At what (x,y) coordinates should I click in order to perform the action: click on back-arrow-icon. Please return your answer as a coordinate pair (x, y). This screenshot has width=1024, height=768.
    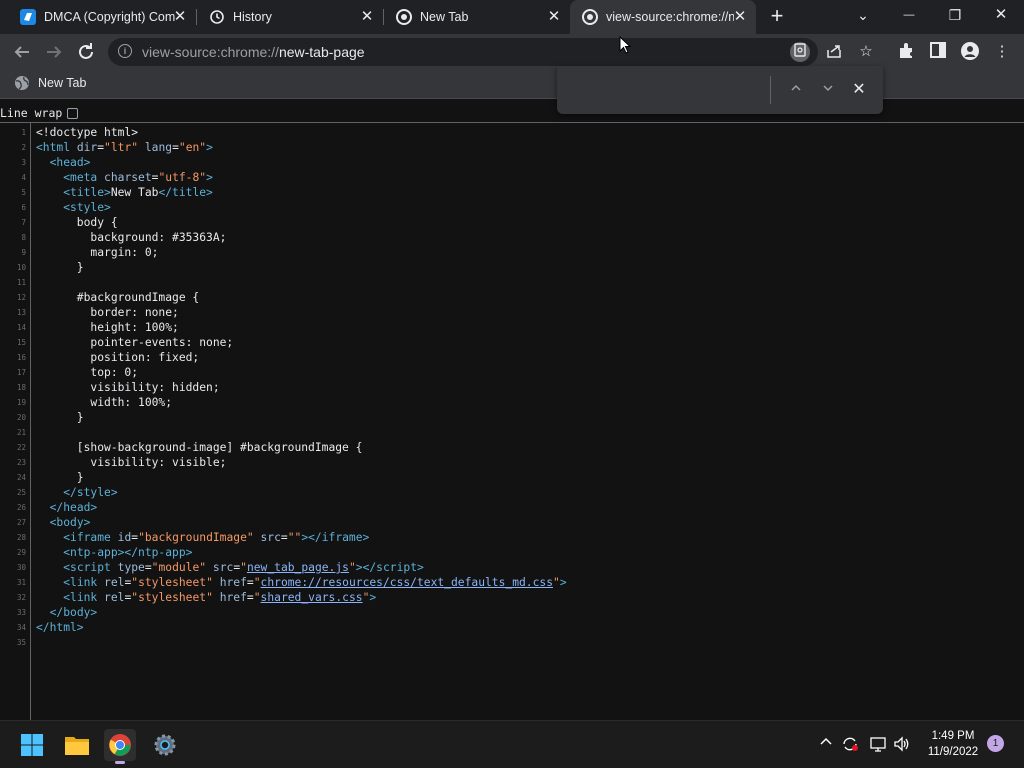
    Looking at the image, I should click on (21, 52).